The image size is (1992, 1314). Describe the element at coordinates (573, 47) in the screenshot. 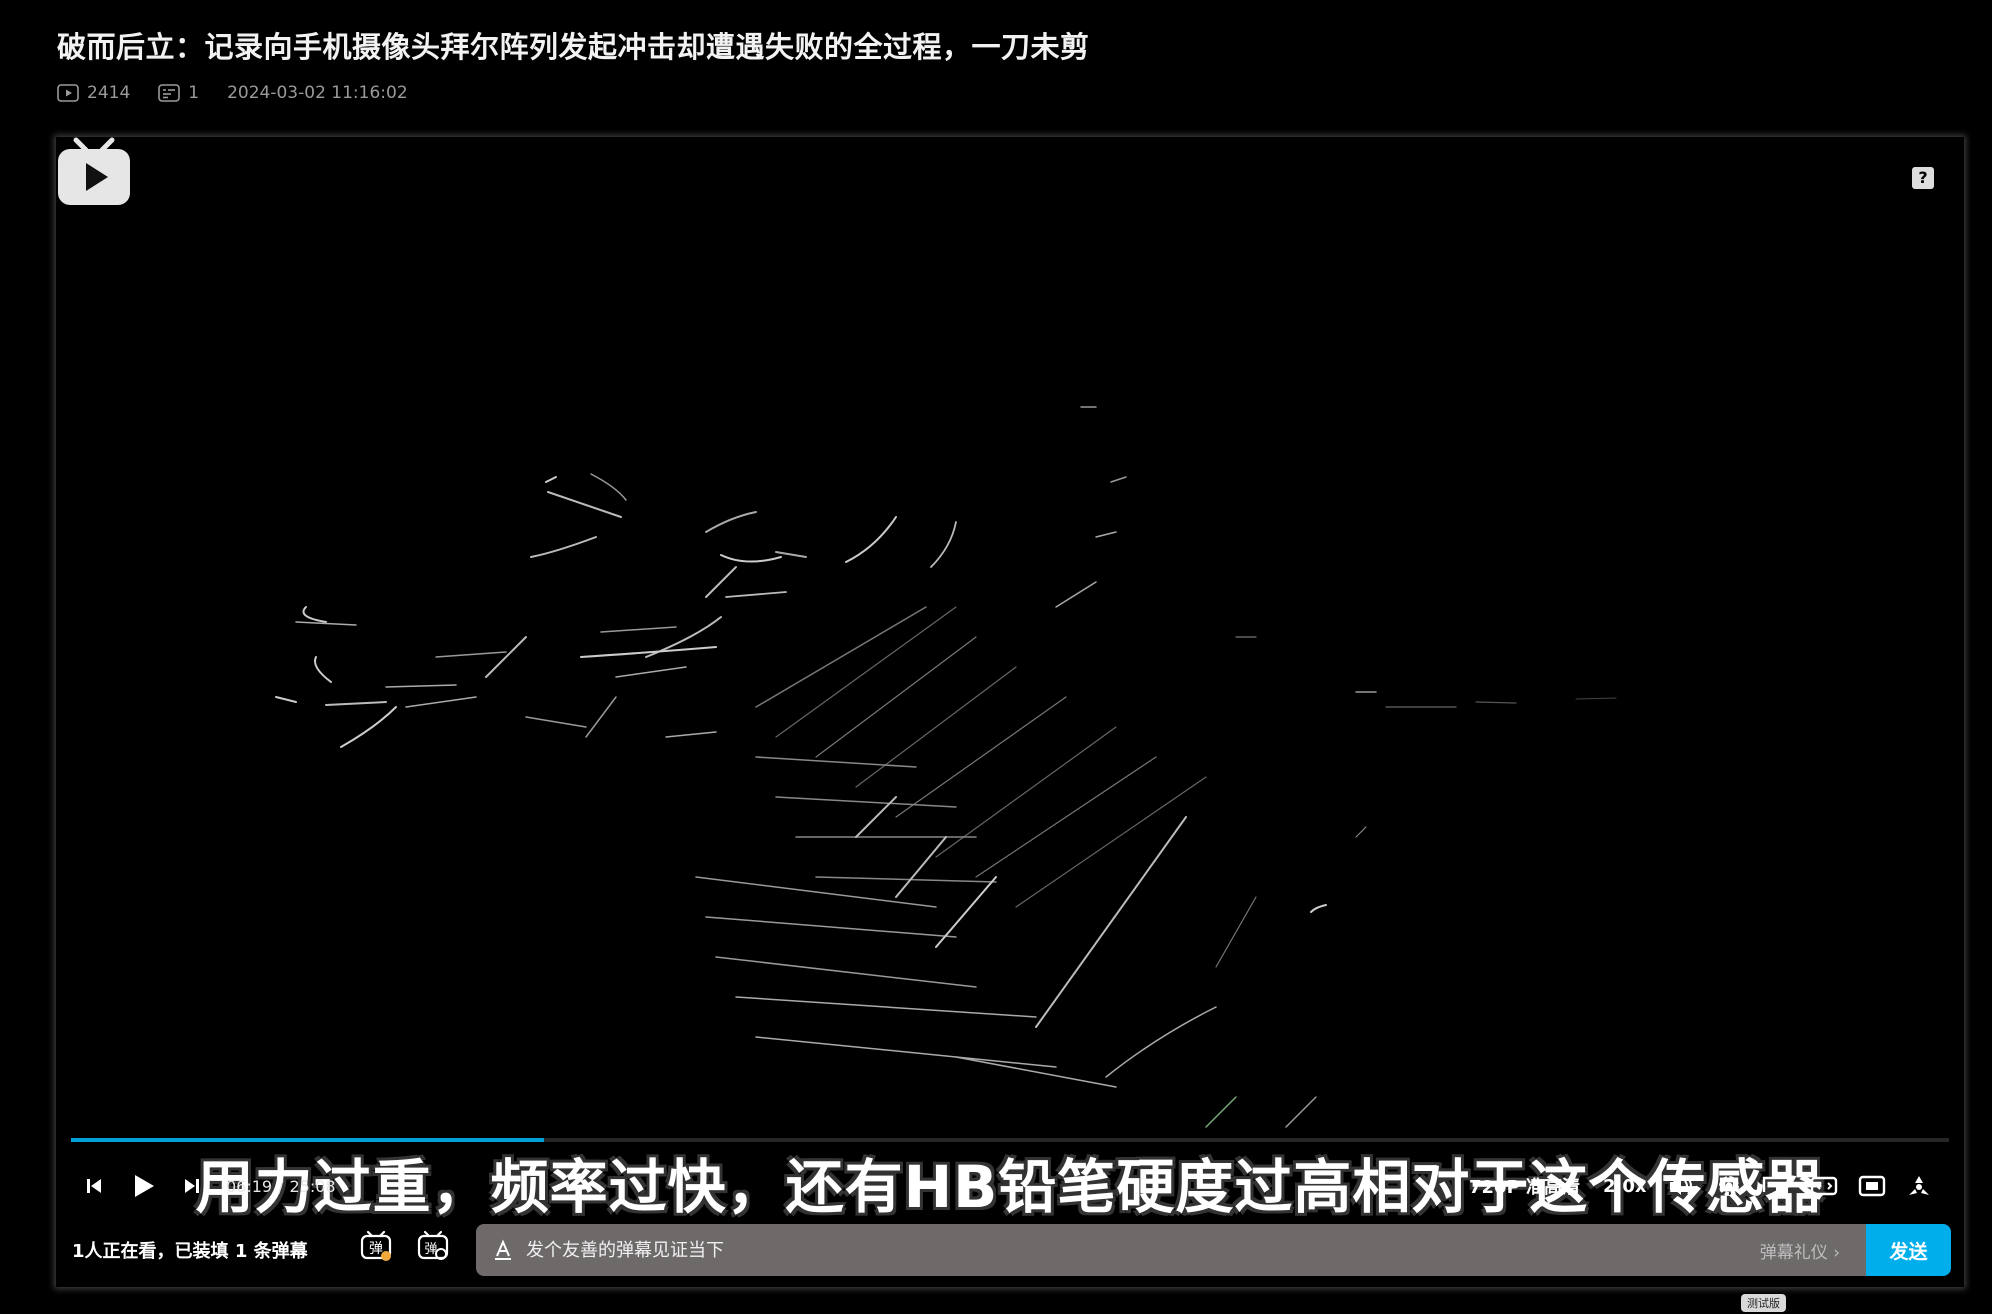

I see `page-title: 破而后立：记录向手机摄像头拜尔阵列发起冲击却遭遇失败的全过程，一刀未剪` at that location.